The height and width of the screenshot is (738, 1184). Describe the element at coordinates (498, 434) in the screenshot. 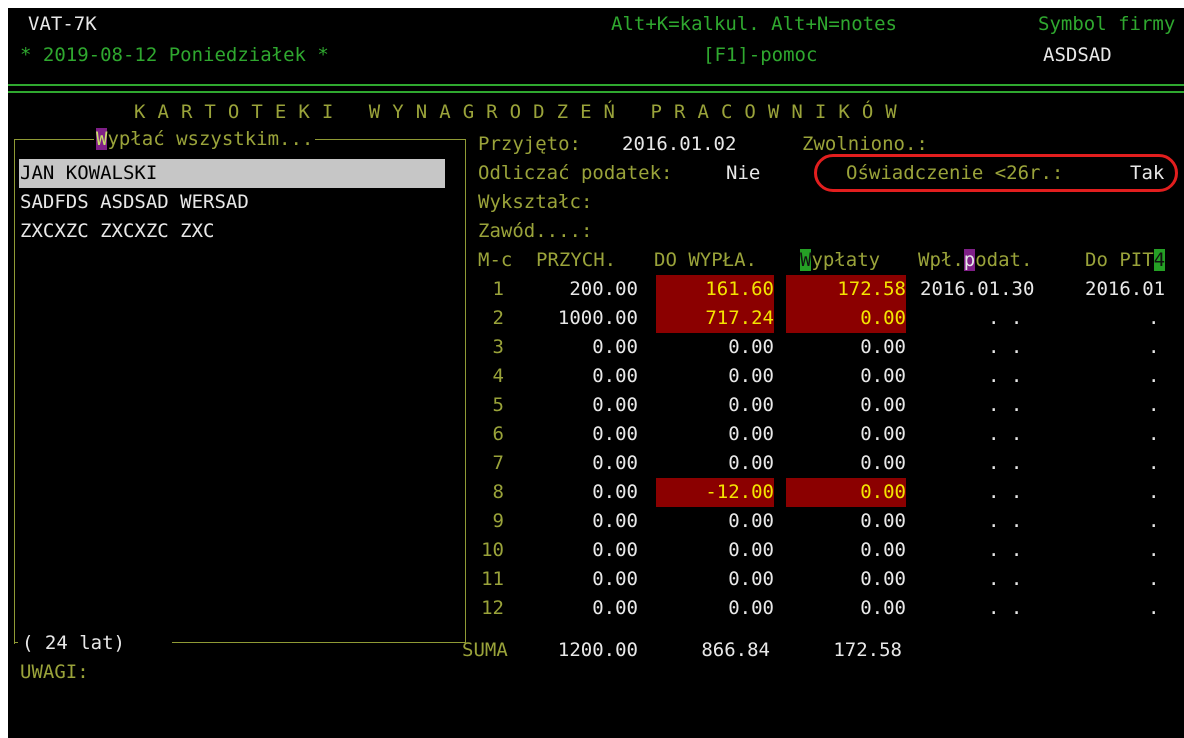

I see `month-number: 6` at that location.